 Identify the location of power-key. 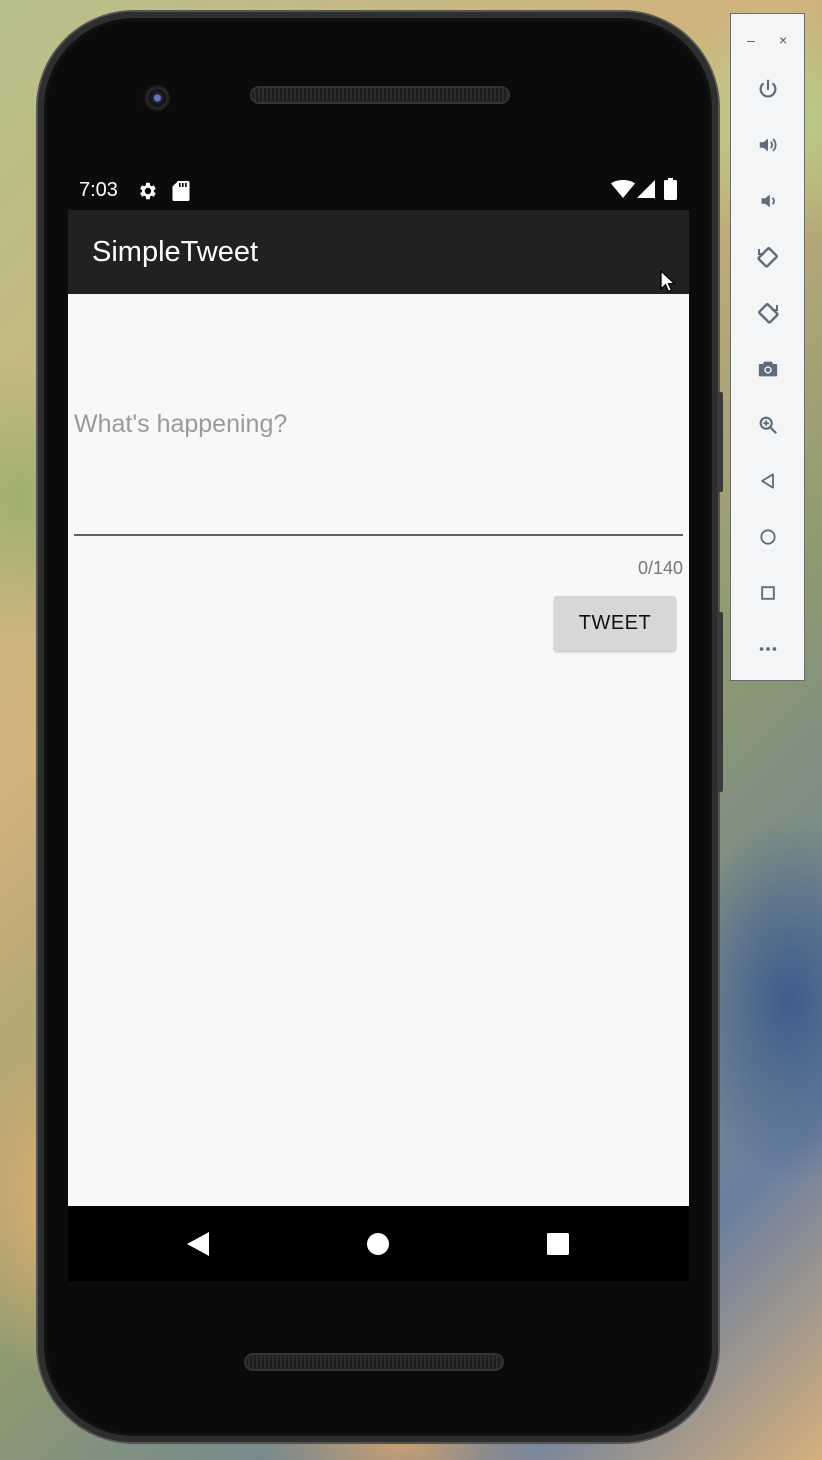
(720, 702).